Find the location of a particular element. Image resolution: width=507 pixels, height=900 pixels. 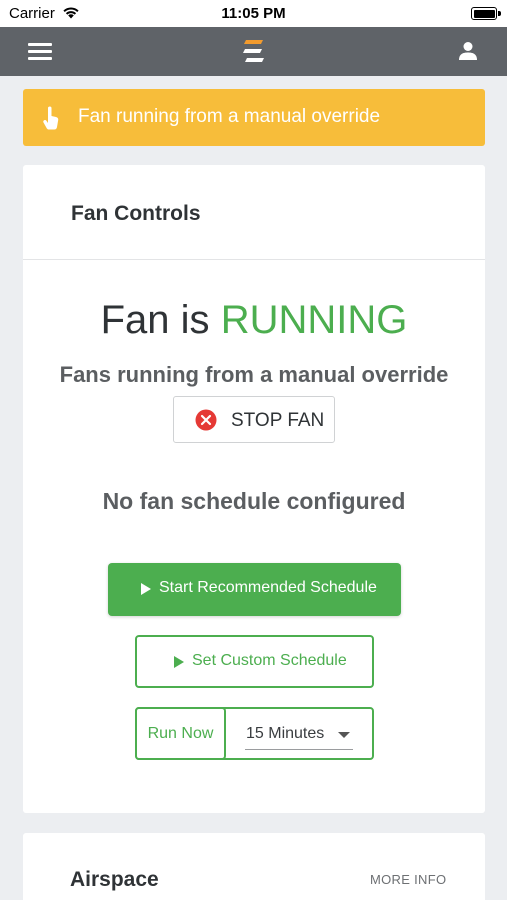

card-title: Fan Controls is located at coordinates (136, 213).